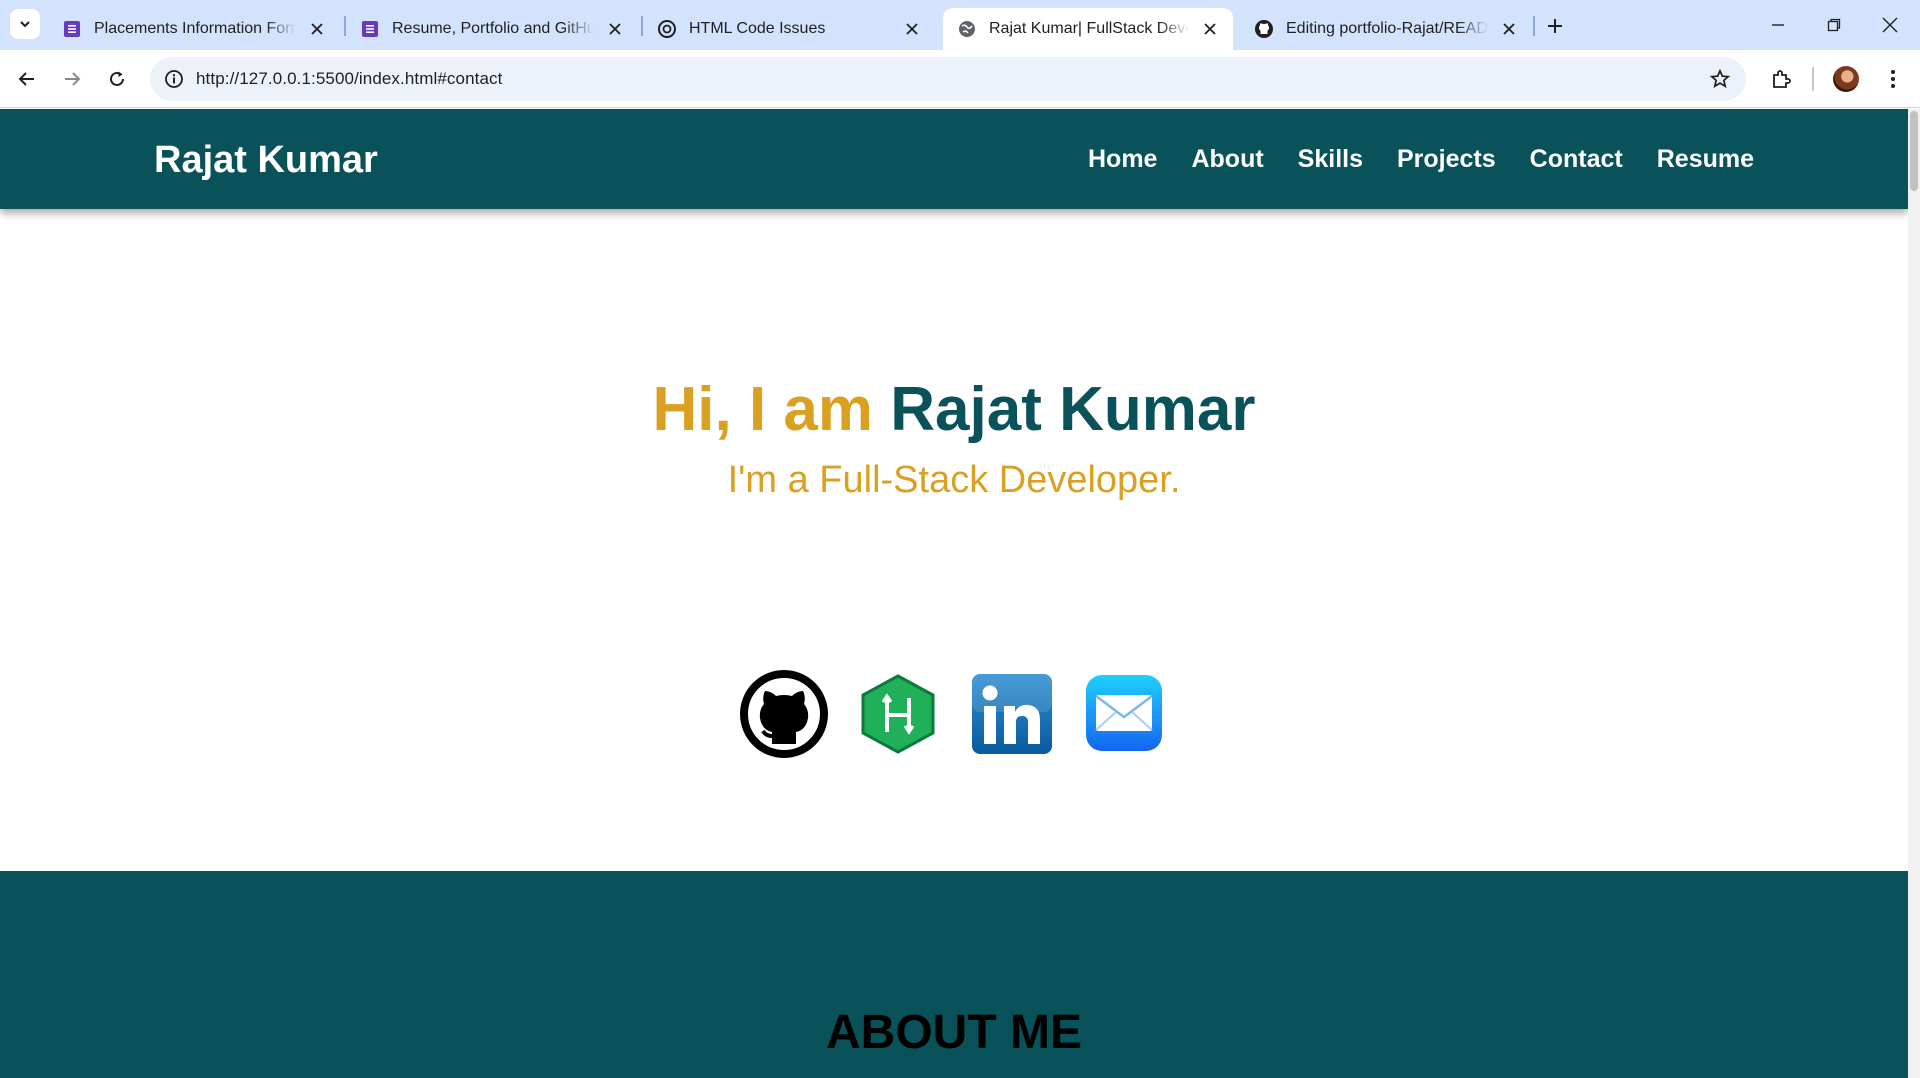 Image resolution: width=1920 pixels, height=1078 pixels. I want to click on nav-link-resume: Resume, so click(1705, 159).